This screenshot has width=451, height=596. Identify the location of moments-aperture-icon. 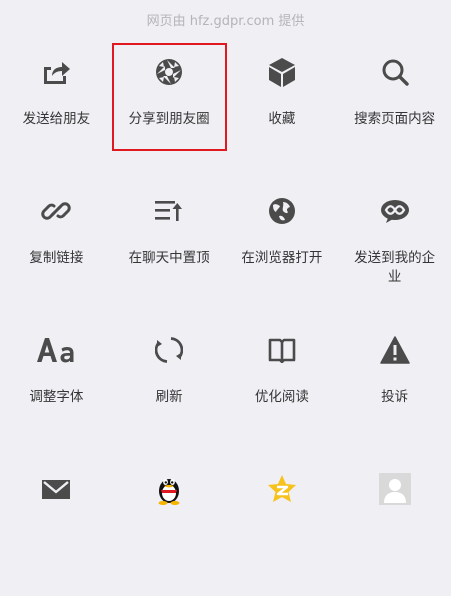
(169, 72).